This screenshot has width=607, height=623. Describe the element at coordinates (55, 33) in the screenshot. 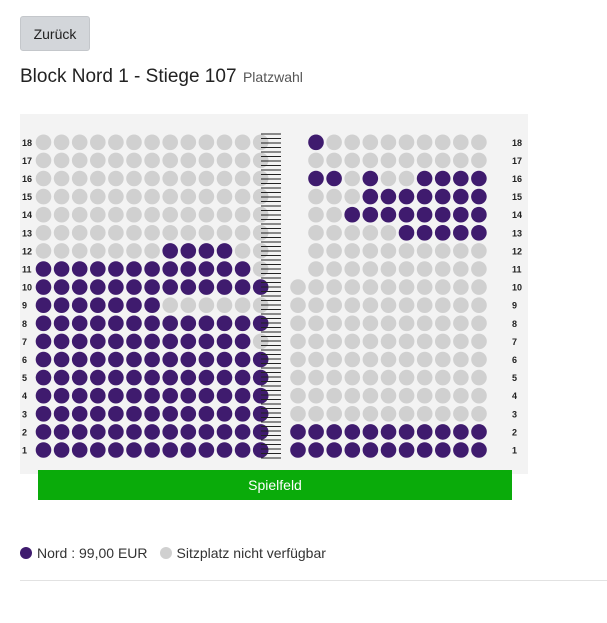

I see `back-button: Zurück` at that location.